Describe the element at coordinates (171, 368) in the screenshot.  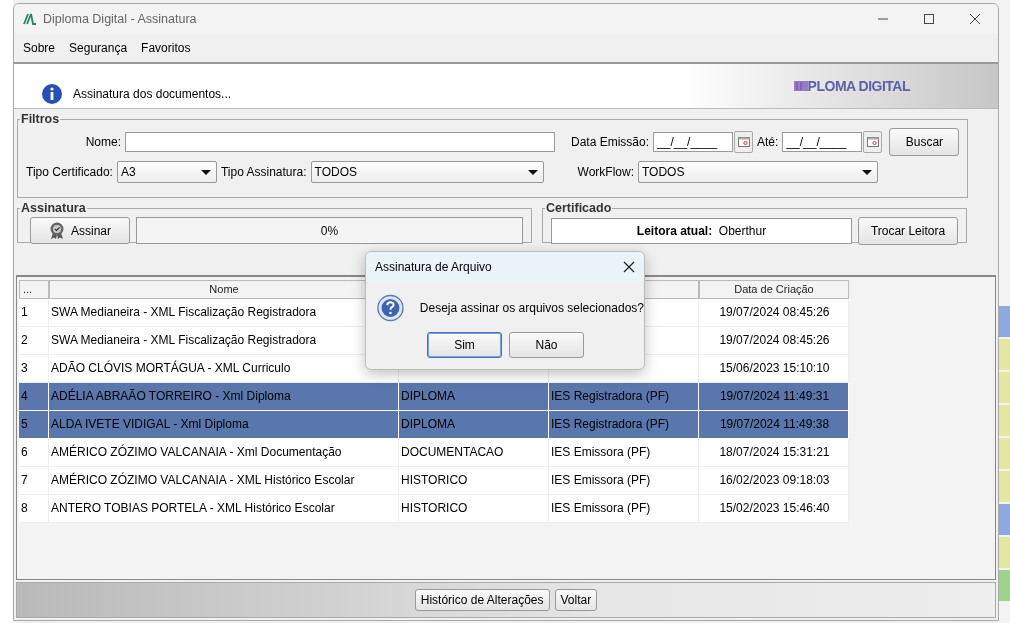
I see `table-cell: ADÃO CLÓVIS MORTÁGUA - XML Curriculo` at that location.